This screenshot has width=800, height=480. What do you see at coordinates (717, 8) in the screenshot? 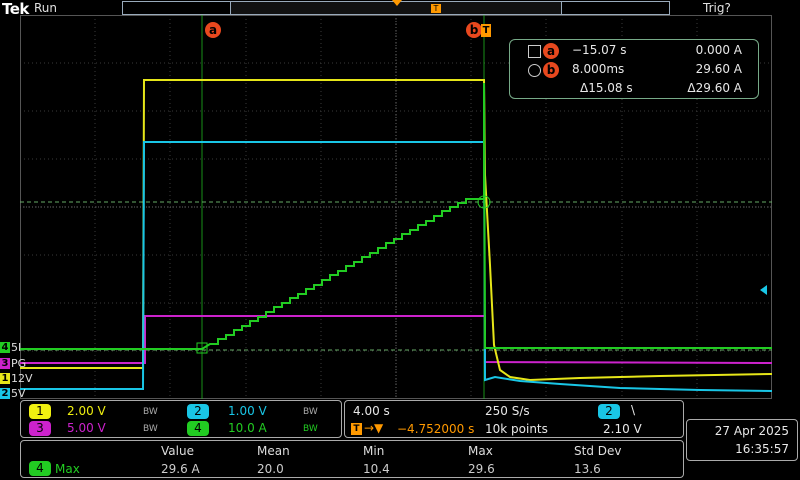
I see `trigger-state: Trig?` at bounding box center [717, 8].